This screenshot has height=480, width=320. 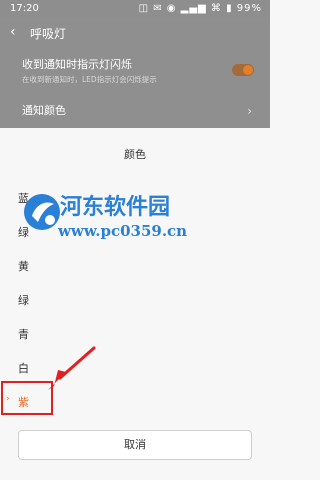 I want to click on color-item-label: 白, so click(x=23, y=368).